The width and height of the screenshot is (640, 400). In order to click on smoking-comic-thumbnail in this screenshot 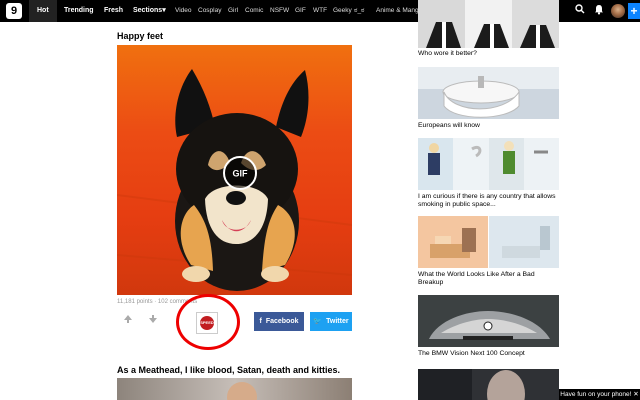, I will do `click(488, 164)`.